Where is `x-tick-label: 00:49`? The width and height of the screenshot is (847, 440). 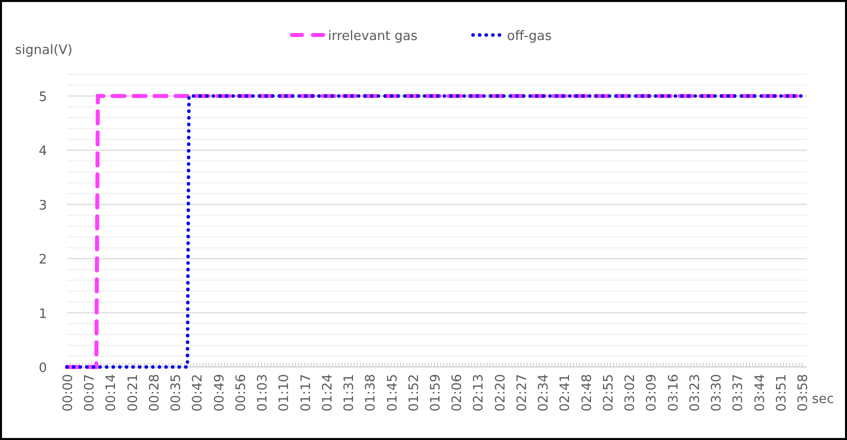
x-tick-label: 00:49 is located at coordinates (220, 393).